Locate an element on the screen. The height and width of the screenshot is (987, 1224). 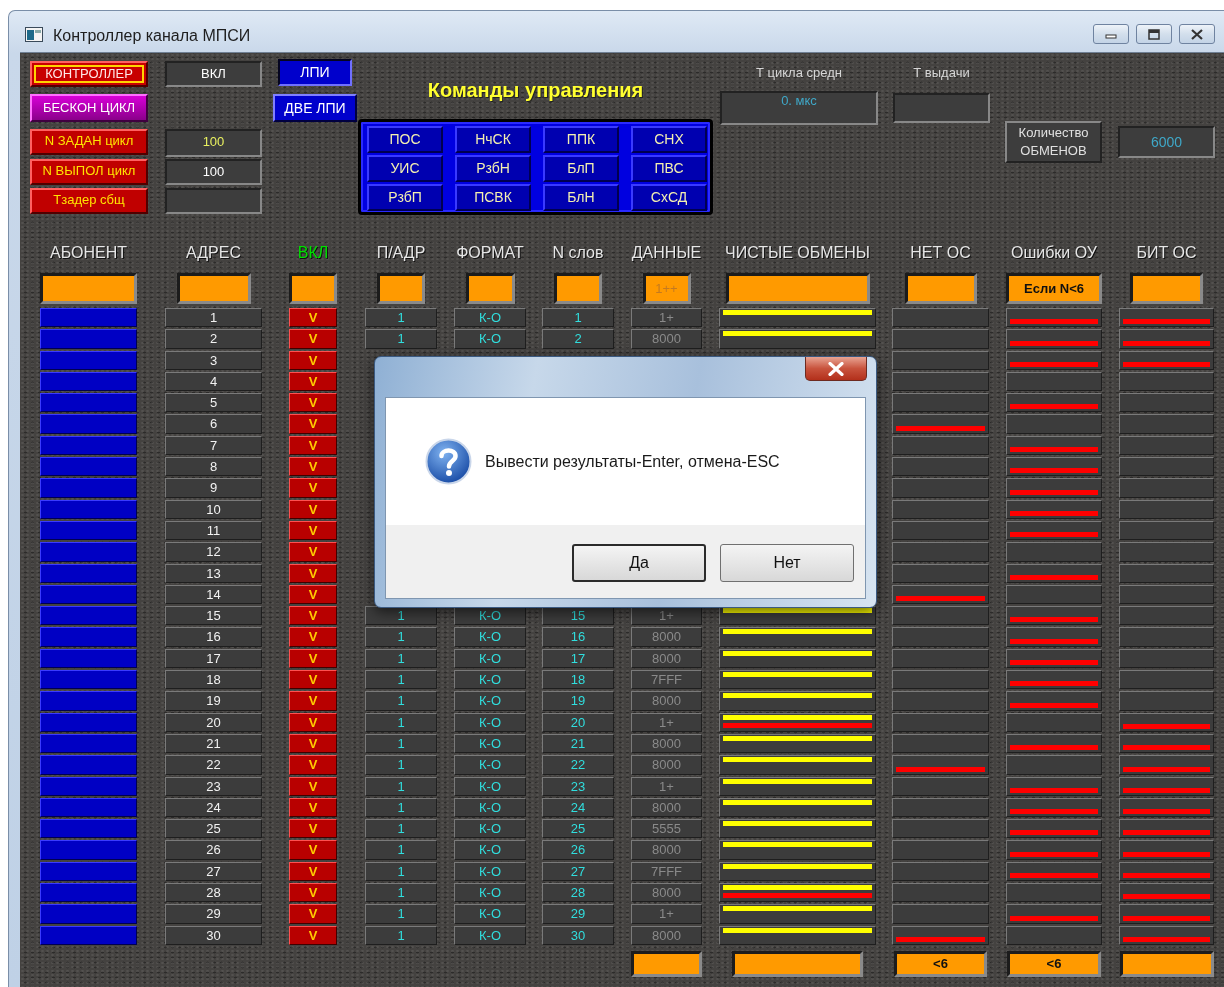
command-button: СНХ is located at coordinates (669, 139).